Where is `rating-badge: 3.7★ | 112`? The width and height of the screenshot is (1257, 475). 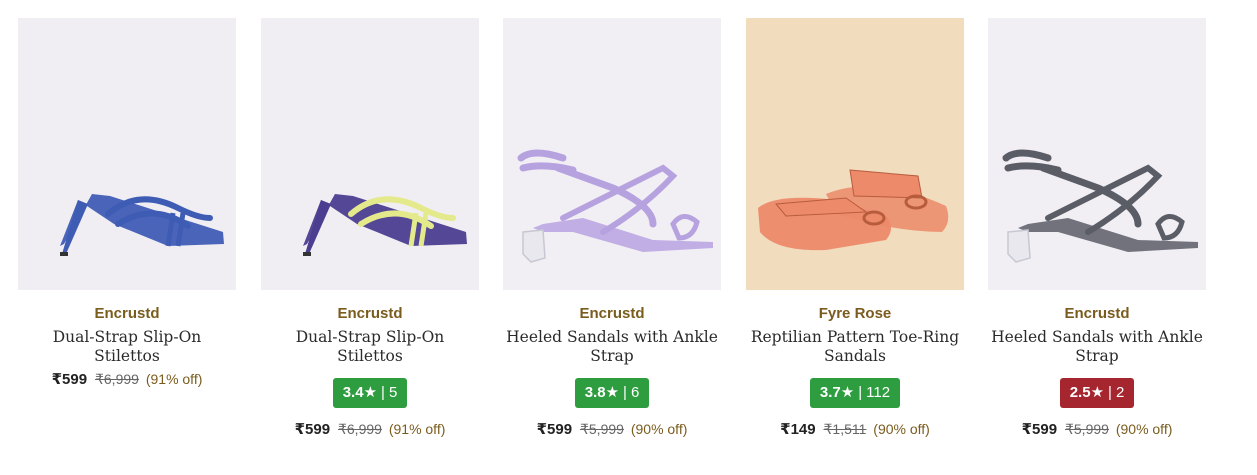 rating-badge: 3.7★ | 112 is located at coordinates (855, 393).